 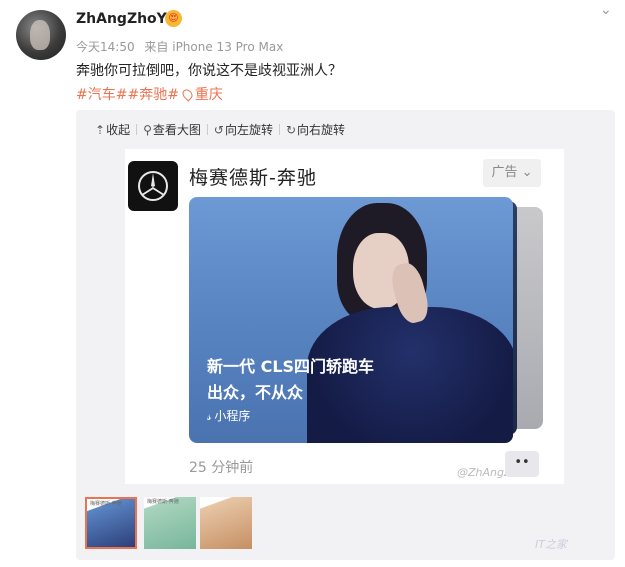 What do you see at coordinates (512, 173) in the screenshot?
I see `ad-label: 广告 ⌄` at bounding box center [512, 173].